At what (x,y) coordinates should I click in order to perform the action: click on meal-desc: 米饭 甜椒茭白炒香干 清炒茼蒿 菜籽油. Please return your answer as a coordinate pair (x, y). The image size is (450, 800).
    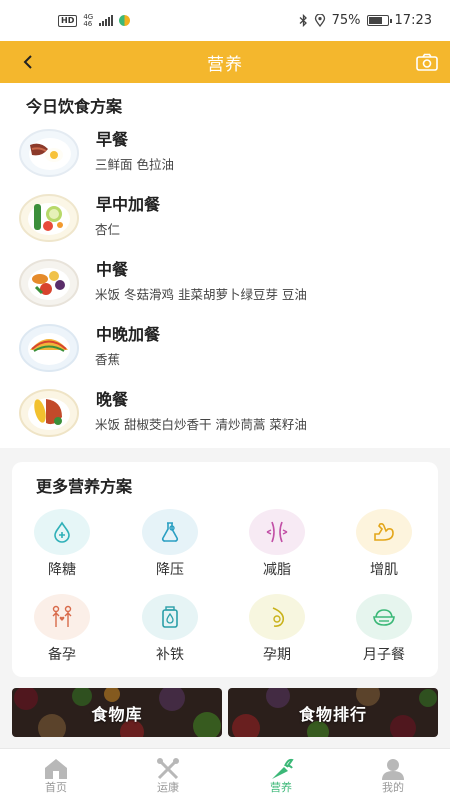
    Looking at the image, I should click on (201, 424).